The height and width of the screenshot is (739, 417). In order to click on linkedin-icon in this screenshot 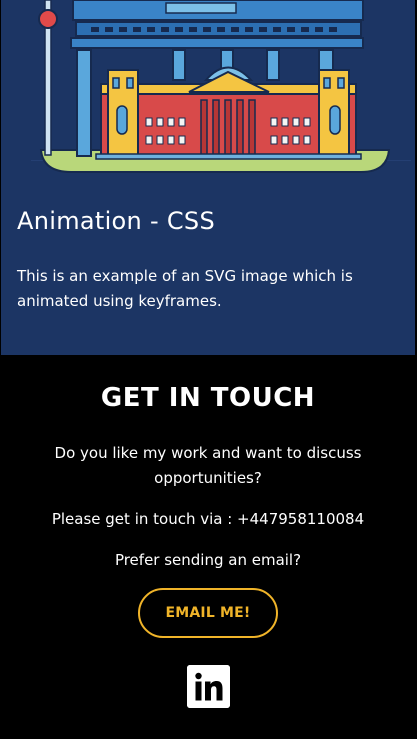, I will do `click(208, 686)`.